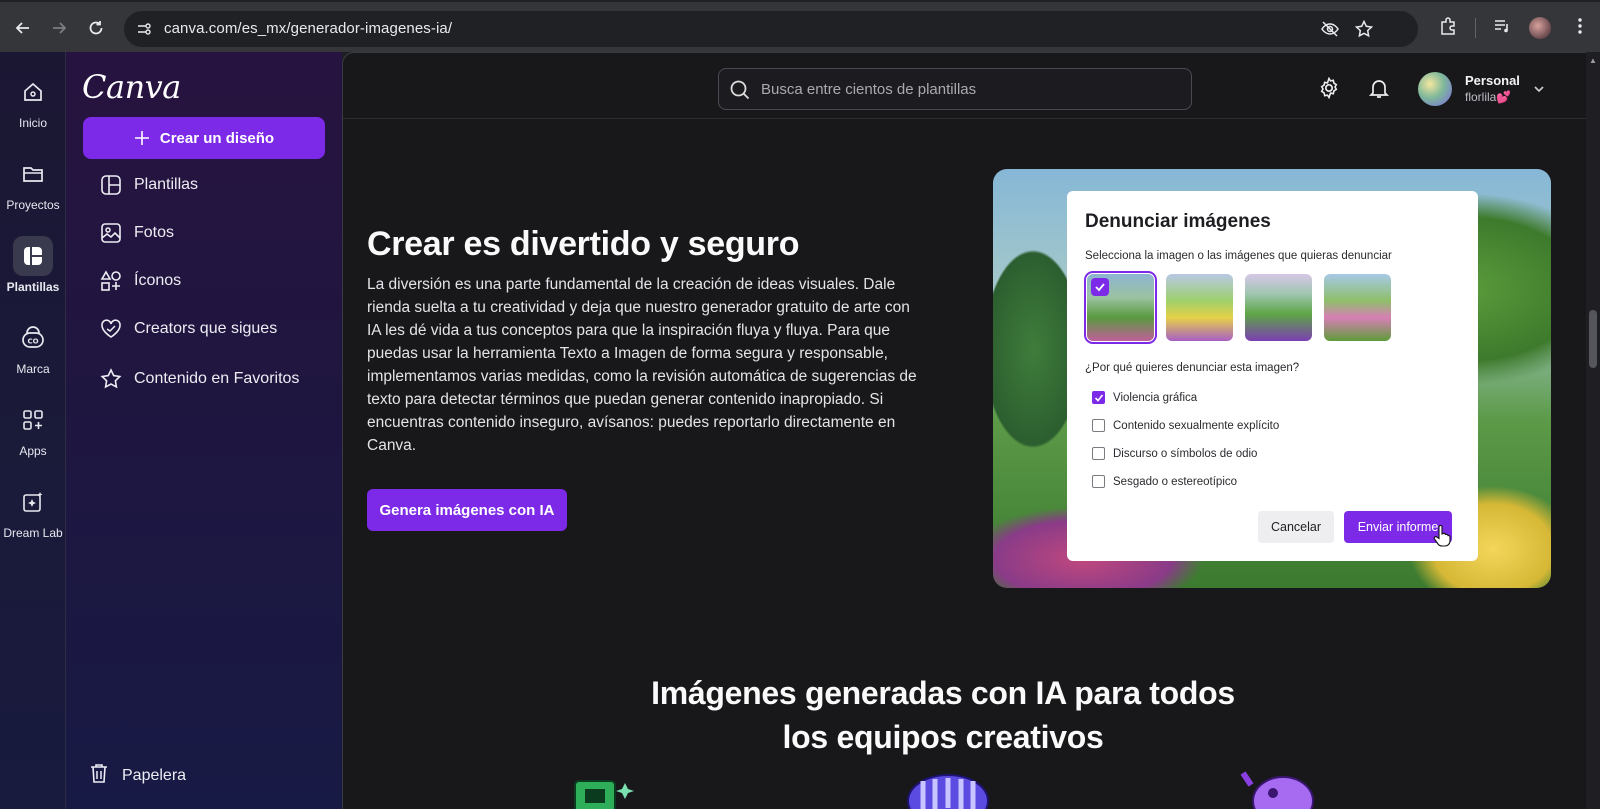  I want to click on reason-option: Sesgado o estereotípico, so click(1164, 481).